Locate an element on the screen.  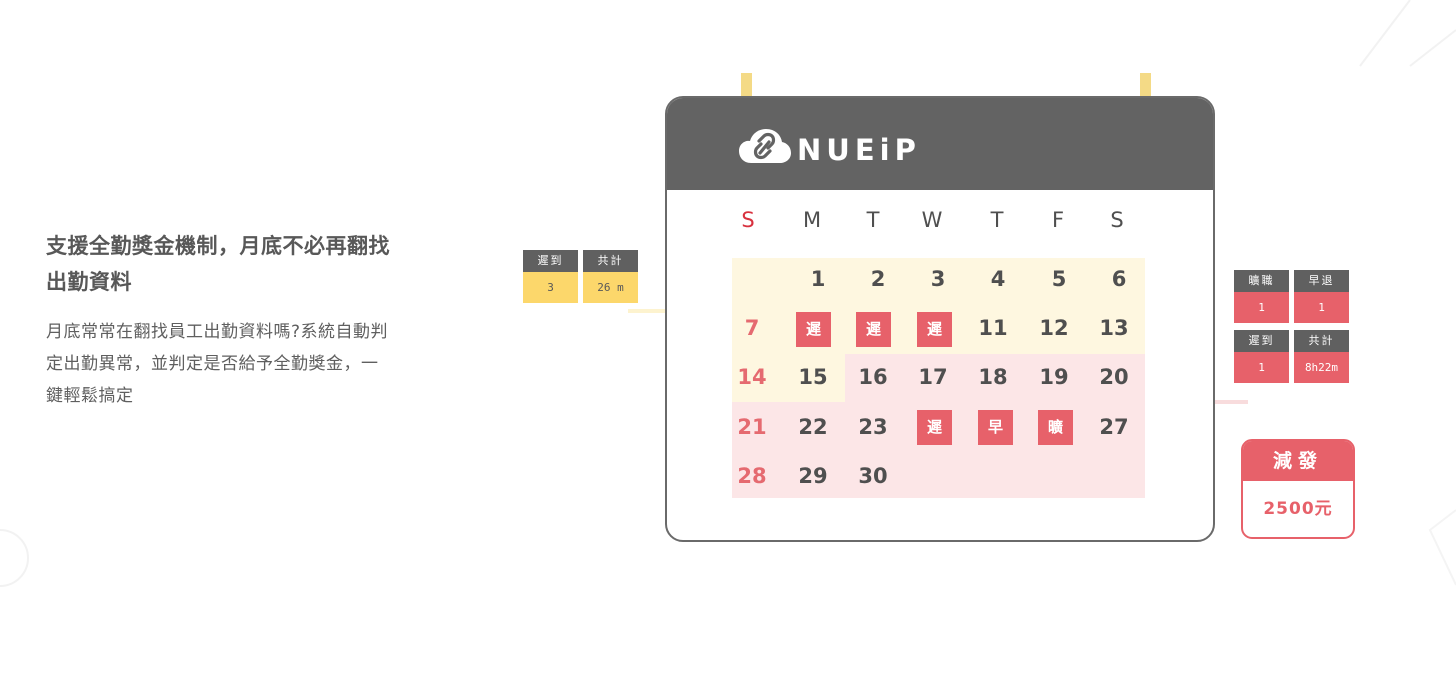
calendar-day: 12 is located at coordinates (1054, 328).